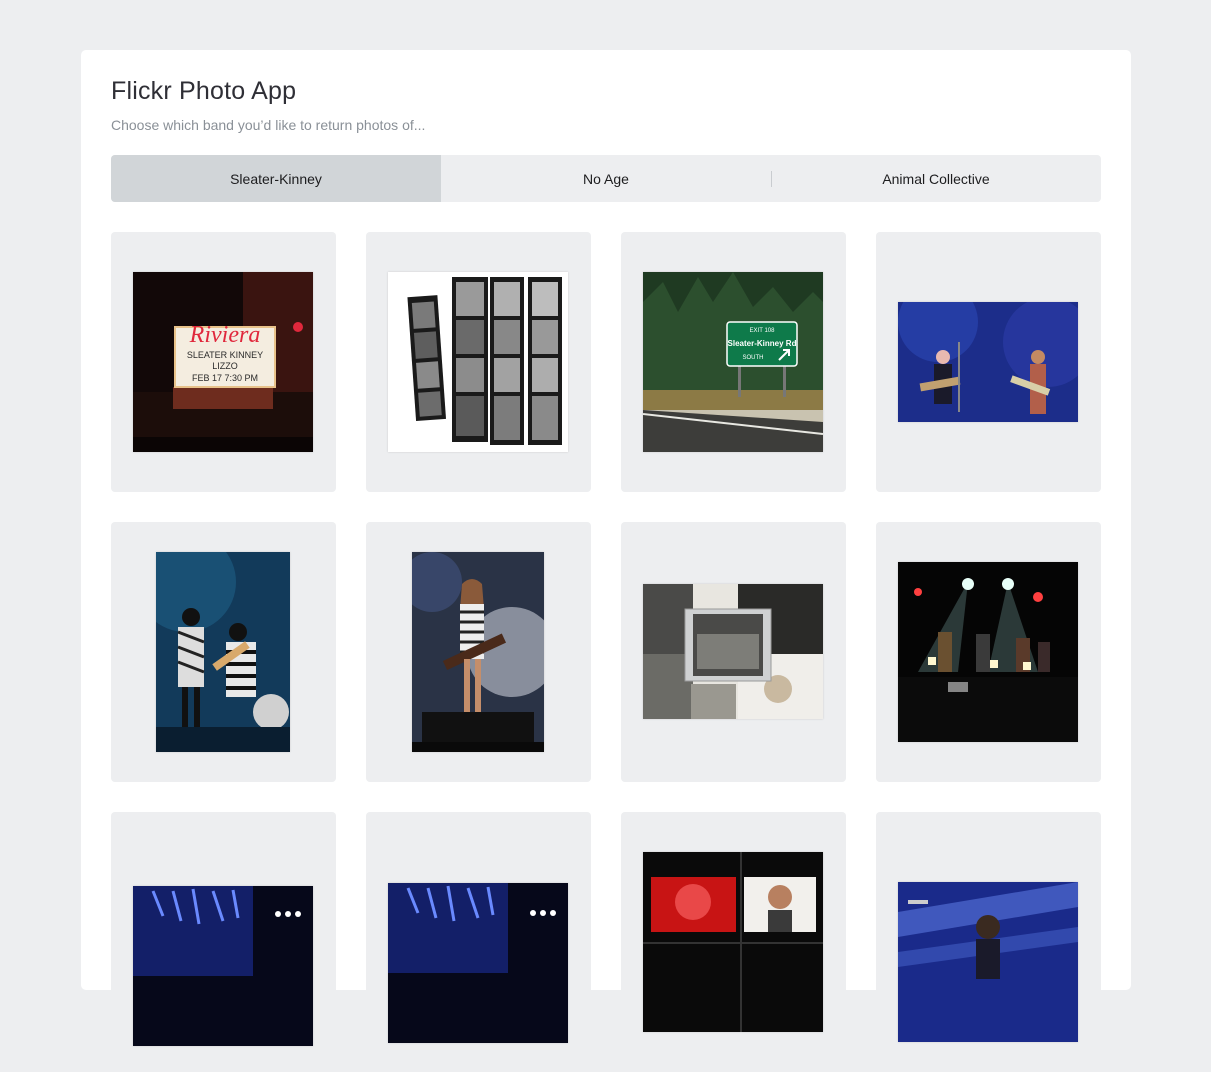  Describe the element at coordinates (223, 966) in the screenshot. I see `photo-stage-blue-dark` at that location.